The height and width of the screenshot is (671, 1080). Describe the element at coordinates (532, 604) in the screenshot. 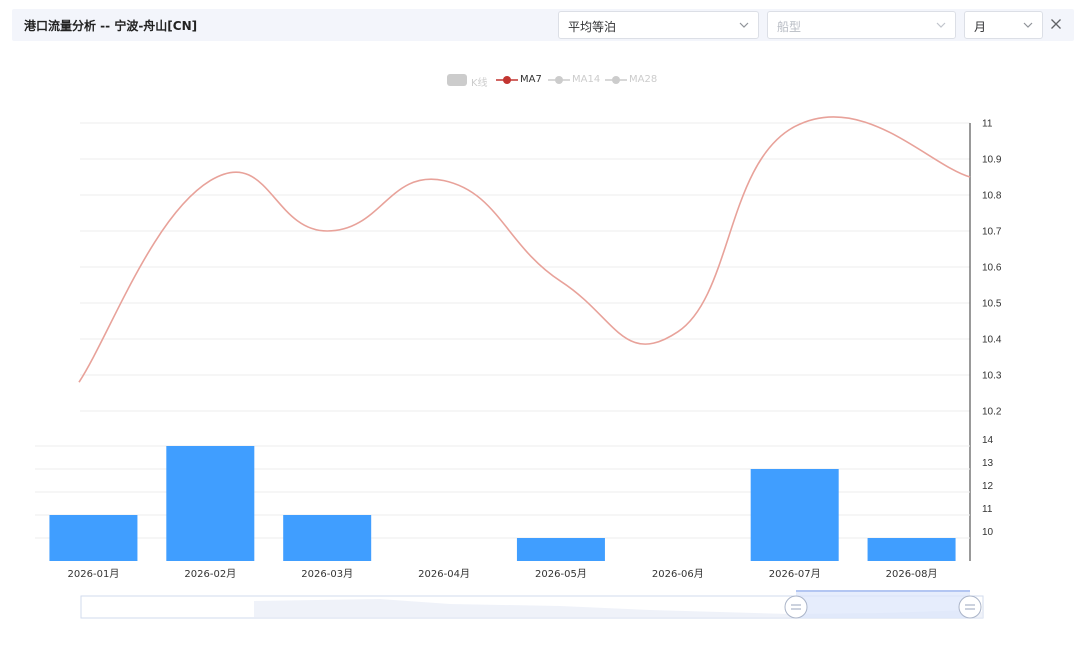

I see `datazoom-slider` at that location.